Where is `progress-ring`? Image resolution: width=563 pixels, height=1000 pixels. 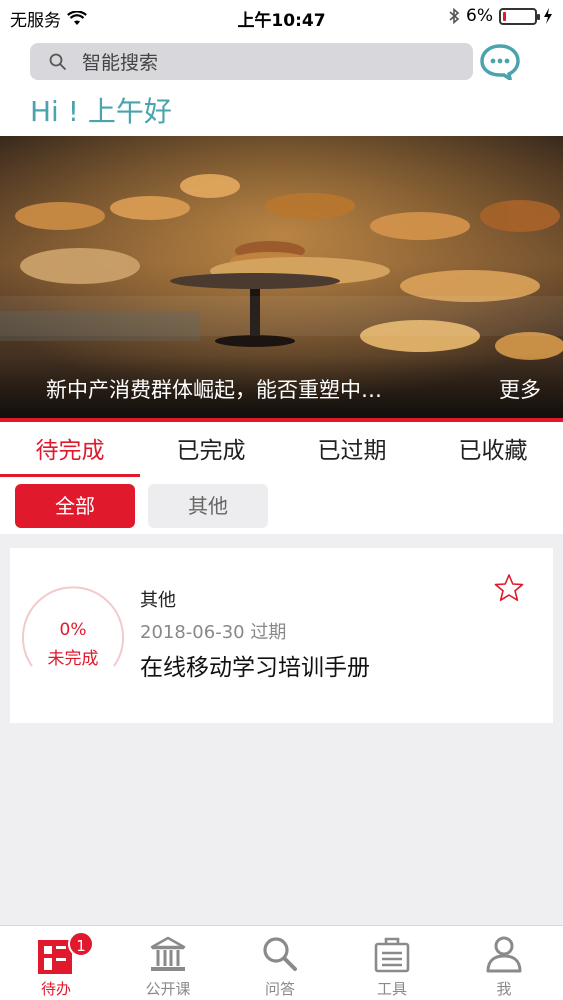 progress-ring is located at coordinates (73, 626).